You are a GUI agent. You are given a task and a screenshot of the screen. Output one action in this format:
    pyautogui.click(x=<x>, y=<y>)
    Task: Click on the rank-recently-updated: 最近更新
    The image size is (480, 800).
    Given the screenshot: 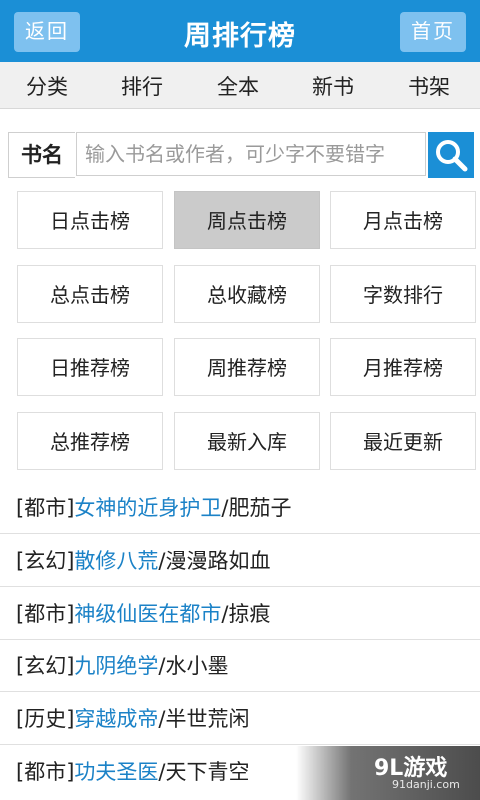 What is the action you would take?
    pyautogui.click(x=403, y=441)
    